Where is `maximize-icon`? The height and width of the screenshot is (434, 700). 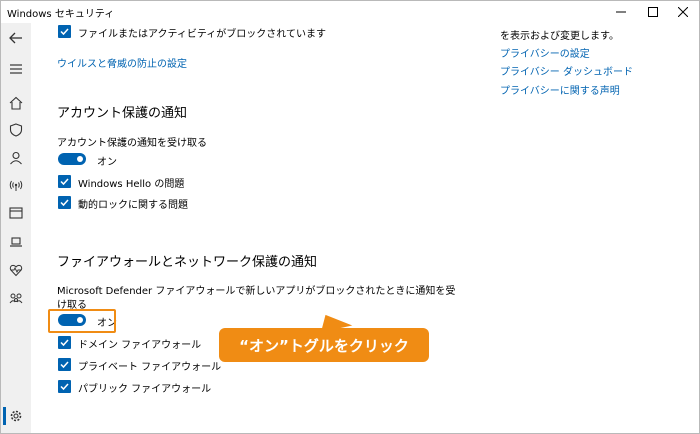 maximize-icon is located at coordinates (653, 12).